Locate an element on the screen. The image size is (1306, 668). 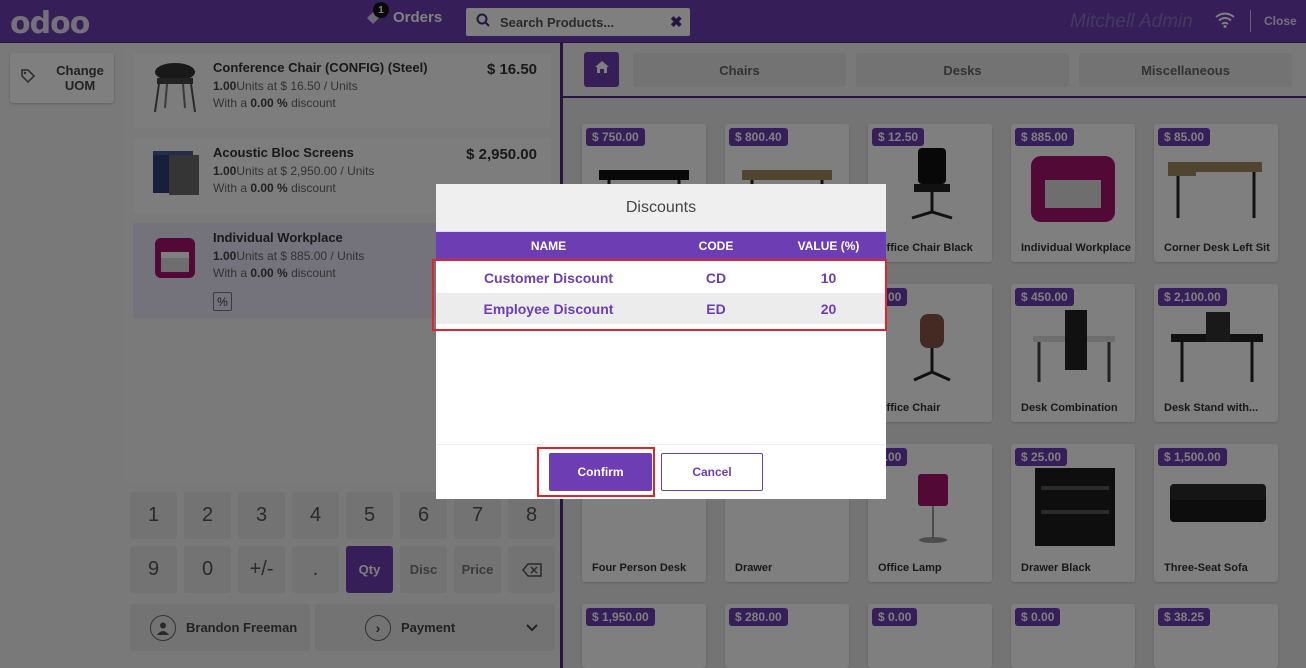
cancel-button: Cancel is located at coordinates (712, 472).